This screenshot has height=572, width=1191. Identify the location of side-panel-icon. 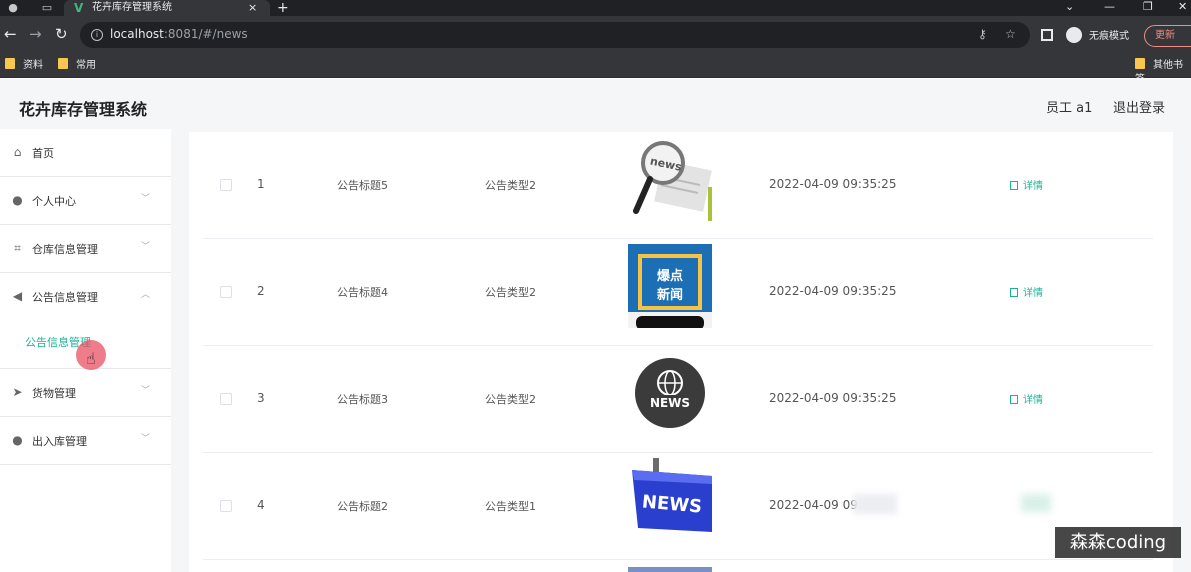
(1047, 35).